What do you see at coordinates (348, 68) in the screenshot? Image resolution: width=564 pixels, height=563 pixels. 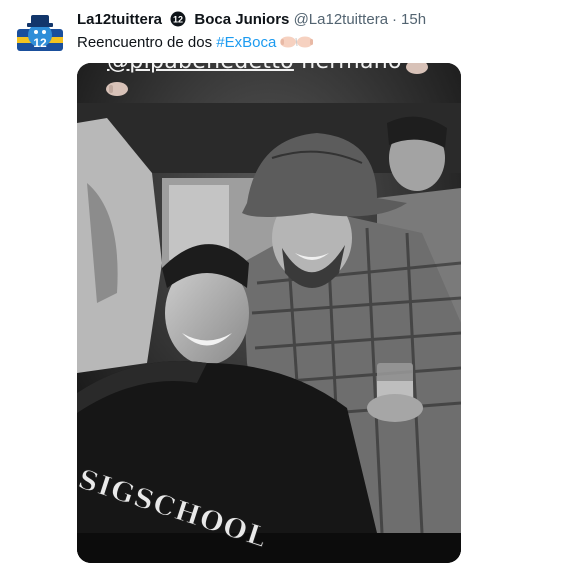 I see `story-overlay-word: hermano` at bounding box center [348, 68].